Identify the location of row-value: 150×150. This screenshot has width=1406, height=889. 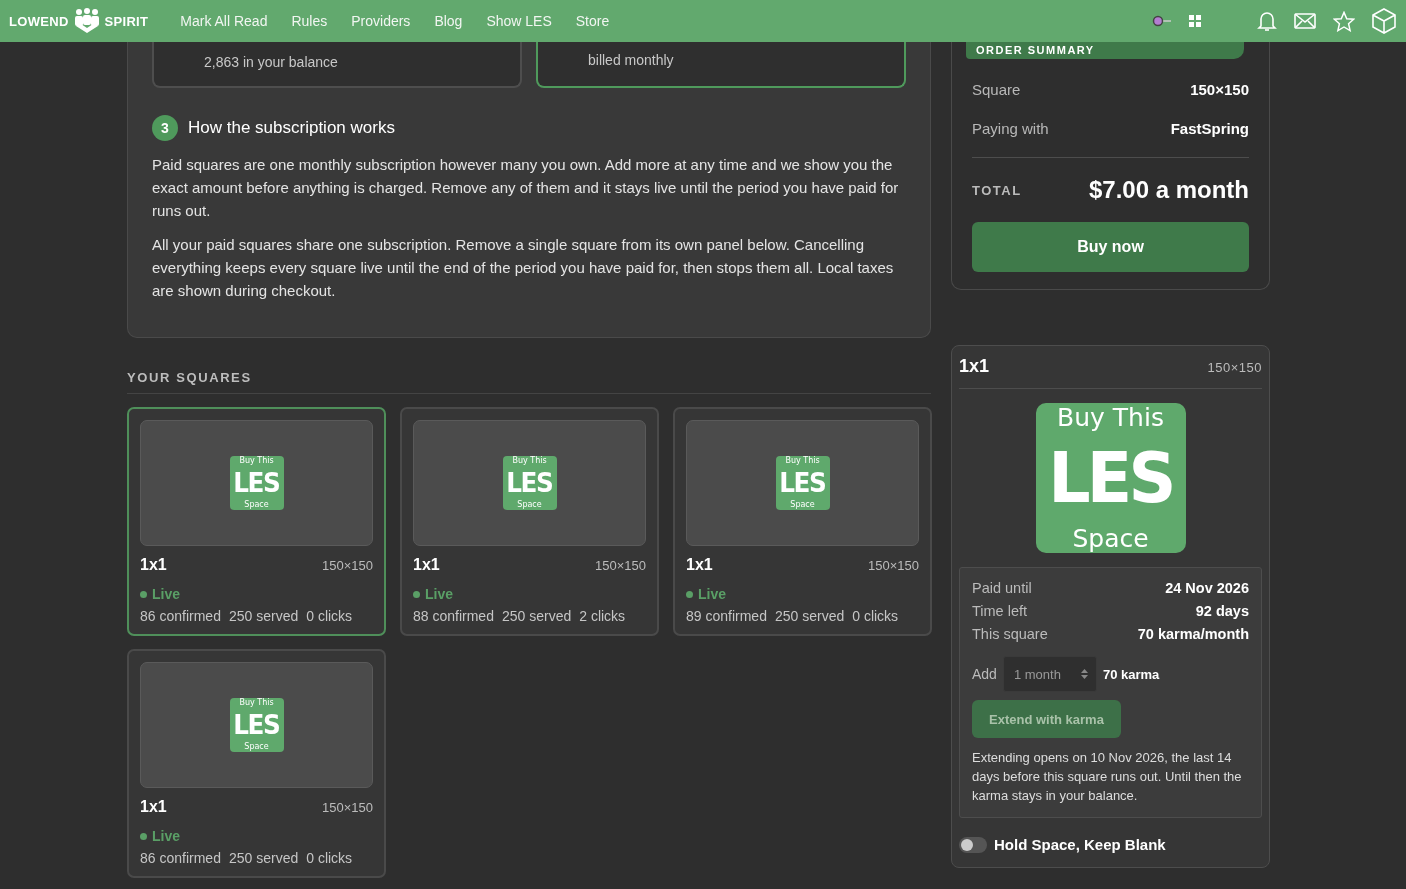
(1219, 89).